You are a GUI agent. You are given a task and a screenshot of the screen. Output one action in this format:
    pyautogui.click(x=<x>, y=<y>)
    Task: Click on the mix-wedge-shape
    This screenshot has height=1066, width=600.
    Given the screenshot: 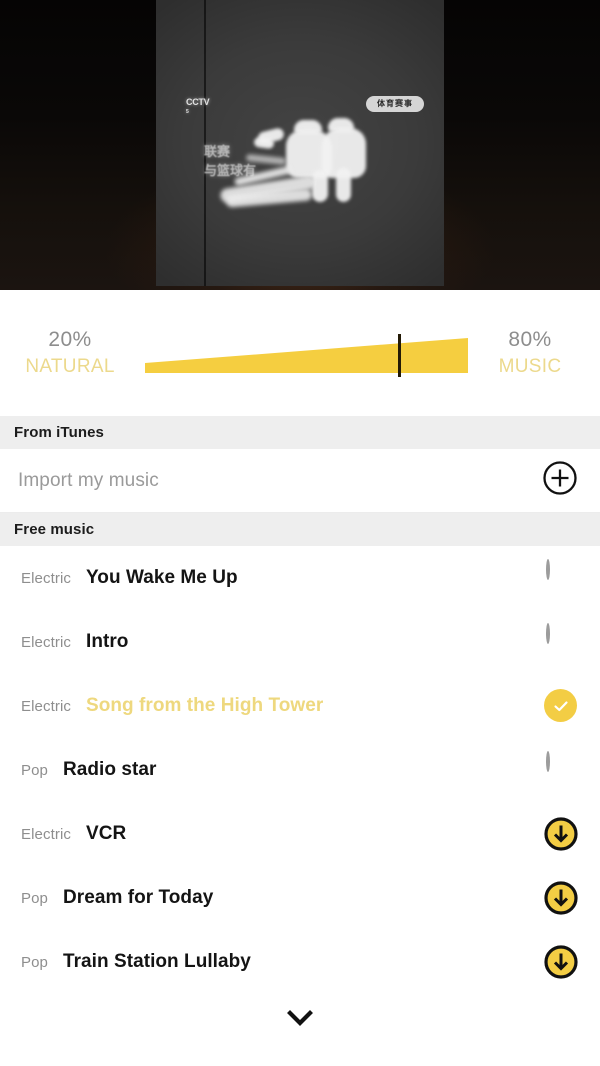 What is the action you would take?
    pyautogui.click(x=306, y=353)
    